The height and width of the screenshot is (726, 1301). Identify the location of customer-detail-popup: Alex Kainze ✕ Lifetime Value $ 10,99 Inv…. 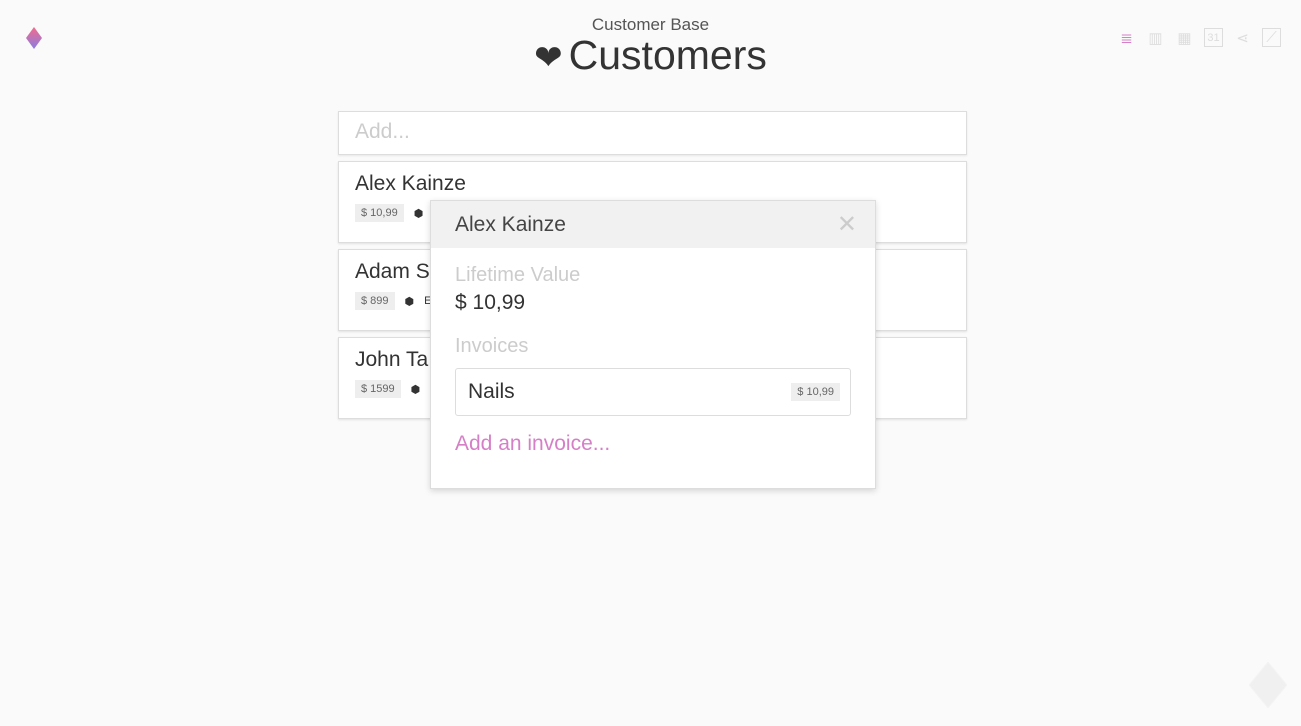
(653, 344).